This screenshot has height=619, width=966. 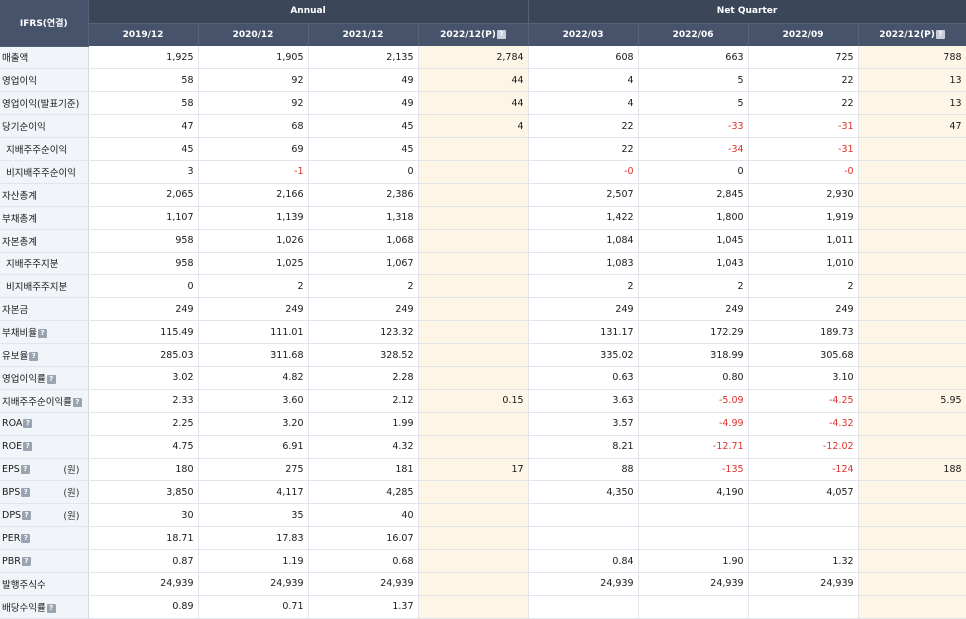 I want to click on row-label-cell: ROA?, so click(x=44, y=424).